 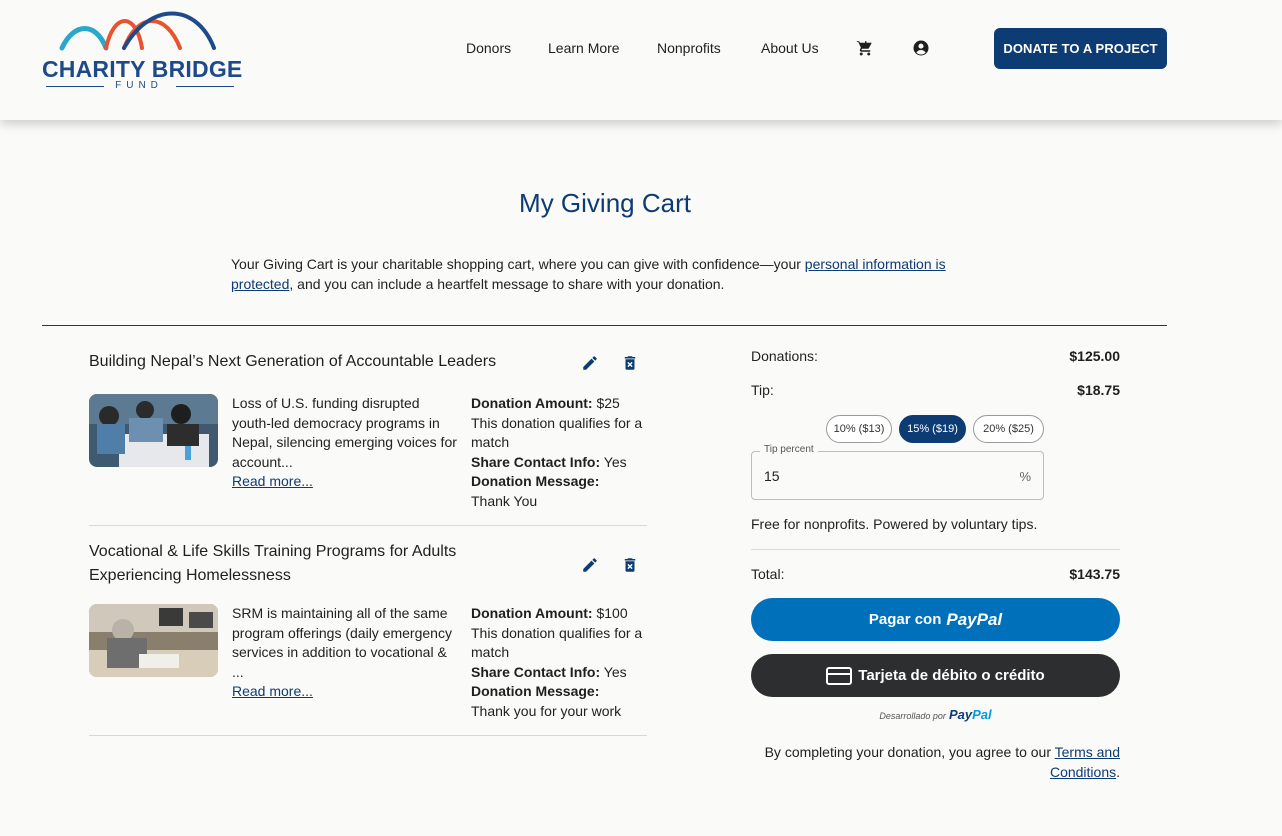 What do you see at coordinates (604, 325) in the screenshot?
I see `section-divider` at bounding box center [604, 325].